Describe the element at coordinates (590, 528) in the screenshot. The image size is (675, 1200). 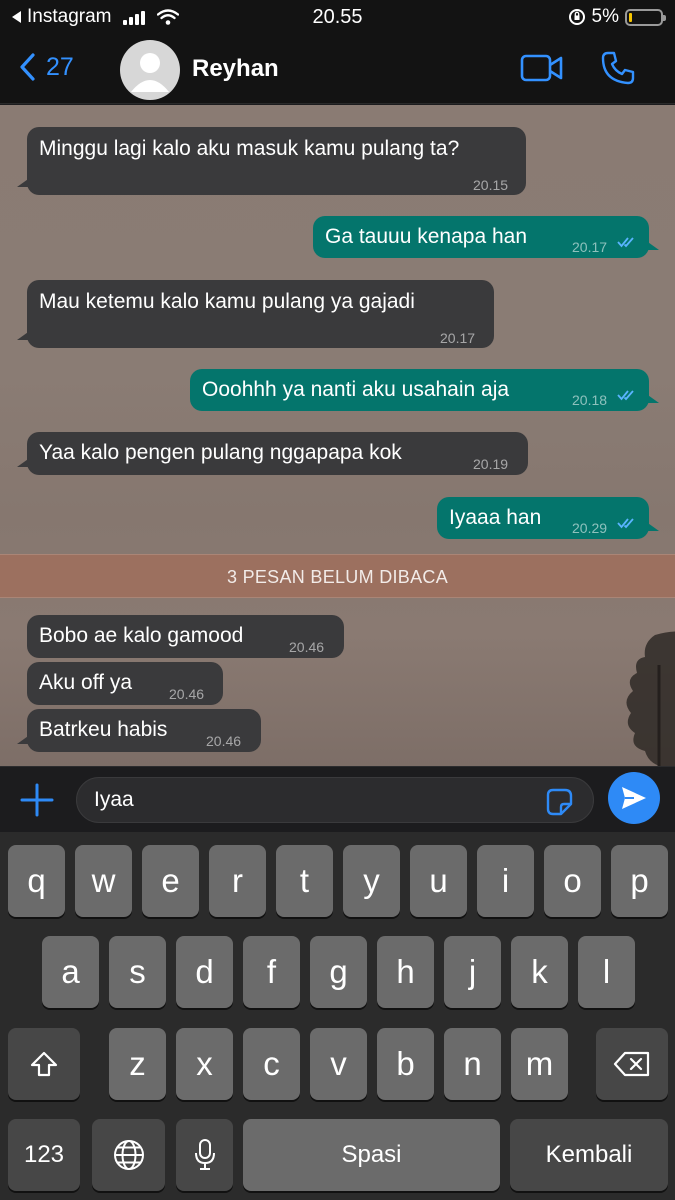
I see `message-time: 20.29` at that location.